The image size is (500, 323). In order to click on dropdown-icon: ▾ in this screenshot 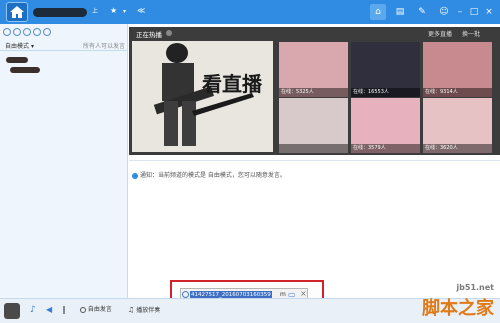, I will do `click(124, 12)`.